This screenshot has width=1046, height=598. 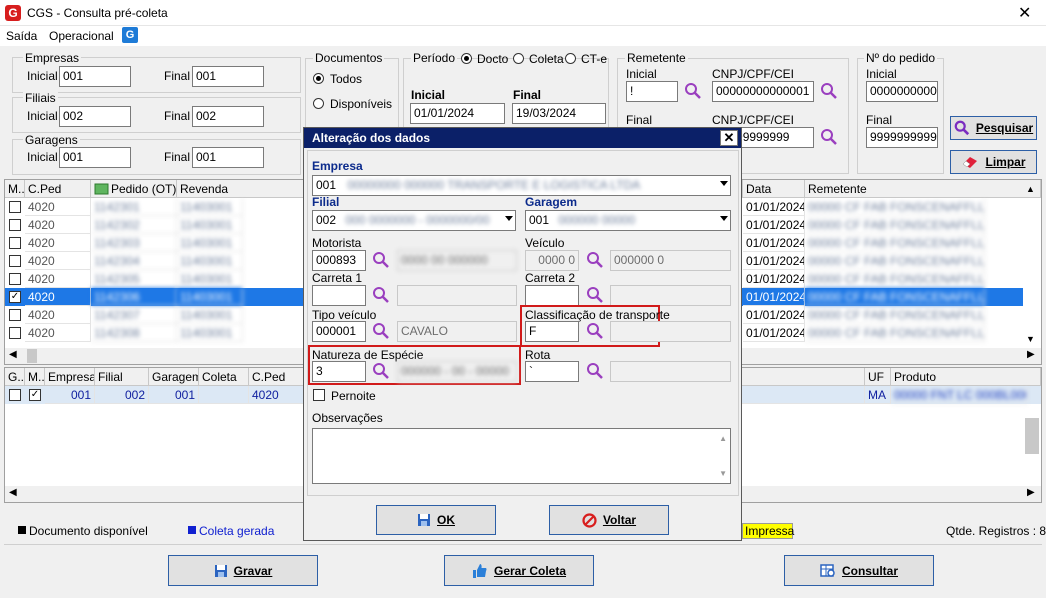 What do you see at coordinates (552, 260) in the screenshot?
I see `veiculo-input: 0000 0` at bounding box center [552, 260].